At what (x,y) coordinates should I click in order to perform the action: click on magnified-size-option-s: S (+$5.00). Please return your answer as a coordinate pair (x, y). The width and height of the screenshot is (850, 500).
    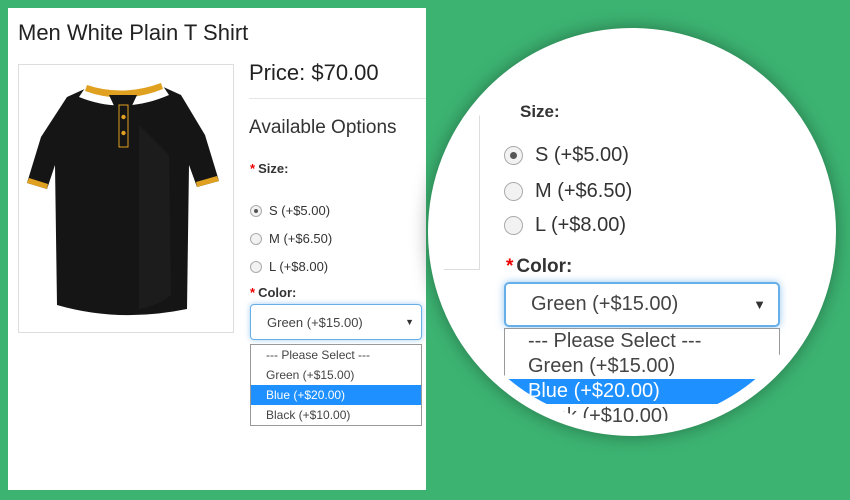
    Looking at the image, I should click on (566, 155).